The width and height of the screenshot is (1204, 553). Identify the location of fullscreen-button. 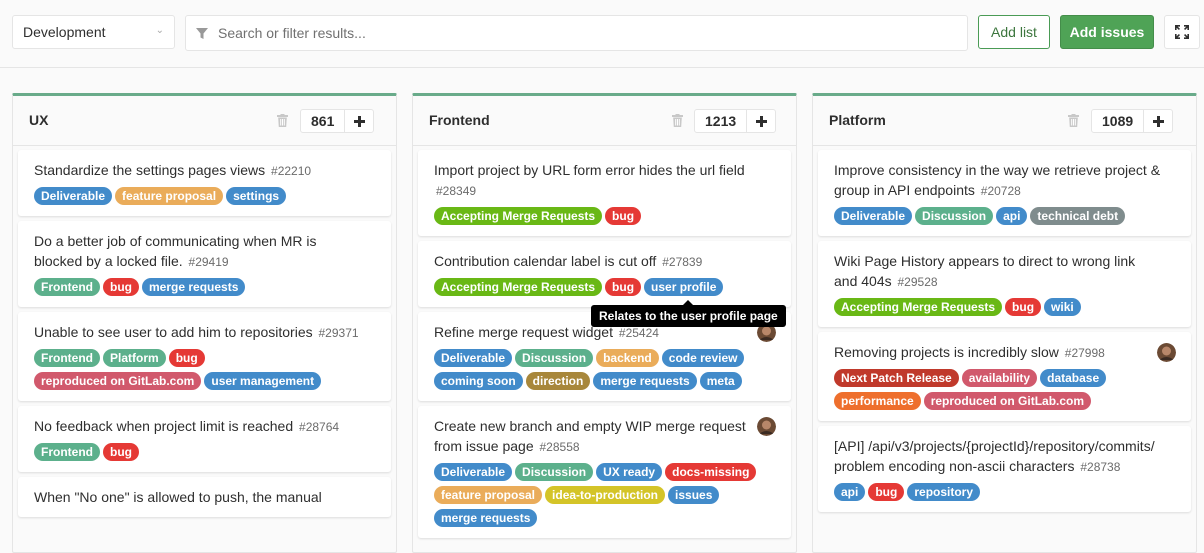
(1182, 32).